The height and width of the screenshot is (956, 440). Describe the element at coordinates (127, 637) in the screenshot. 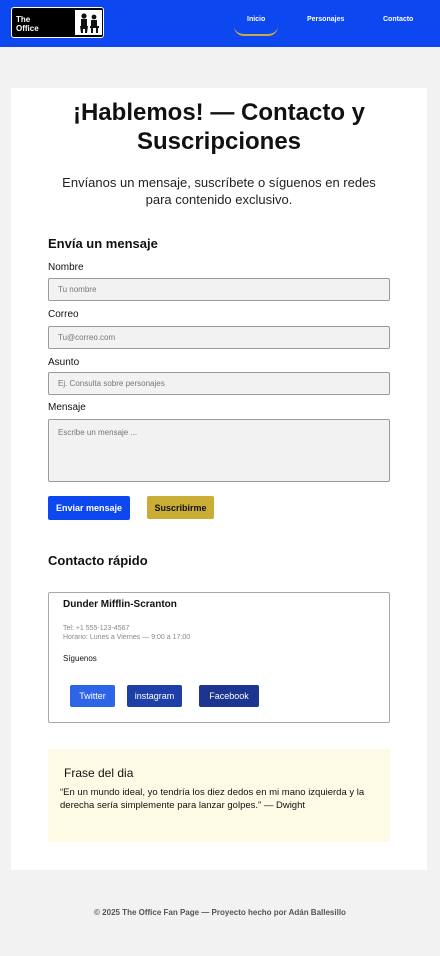

I see `hours-text: Horario: Lunes a Viernes — 9:00 a 17:00` at that location.